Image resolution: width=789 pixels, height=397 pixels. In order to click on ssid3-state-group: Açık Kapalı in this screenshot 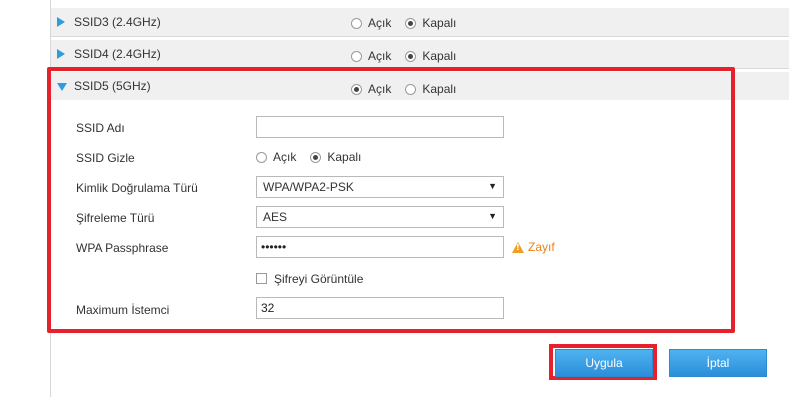, I will do `click(410, 23)`.